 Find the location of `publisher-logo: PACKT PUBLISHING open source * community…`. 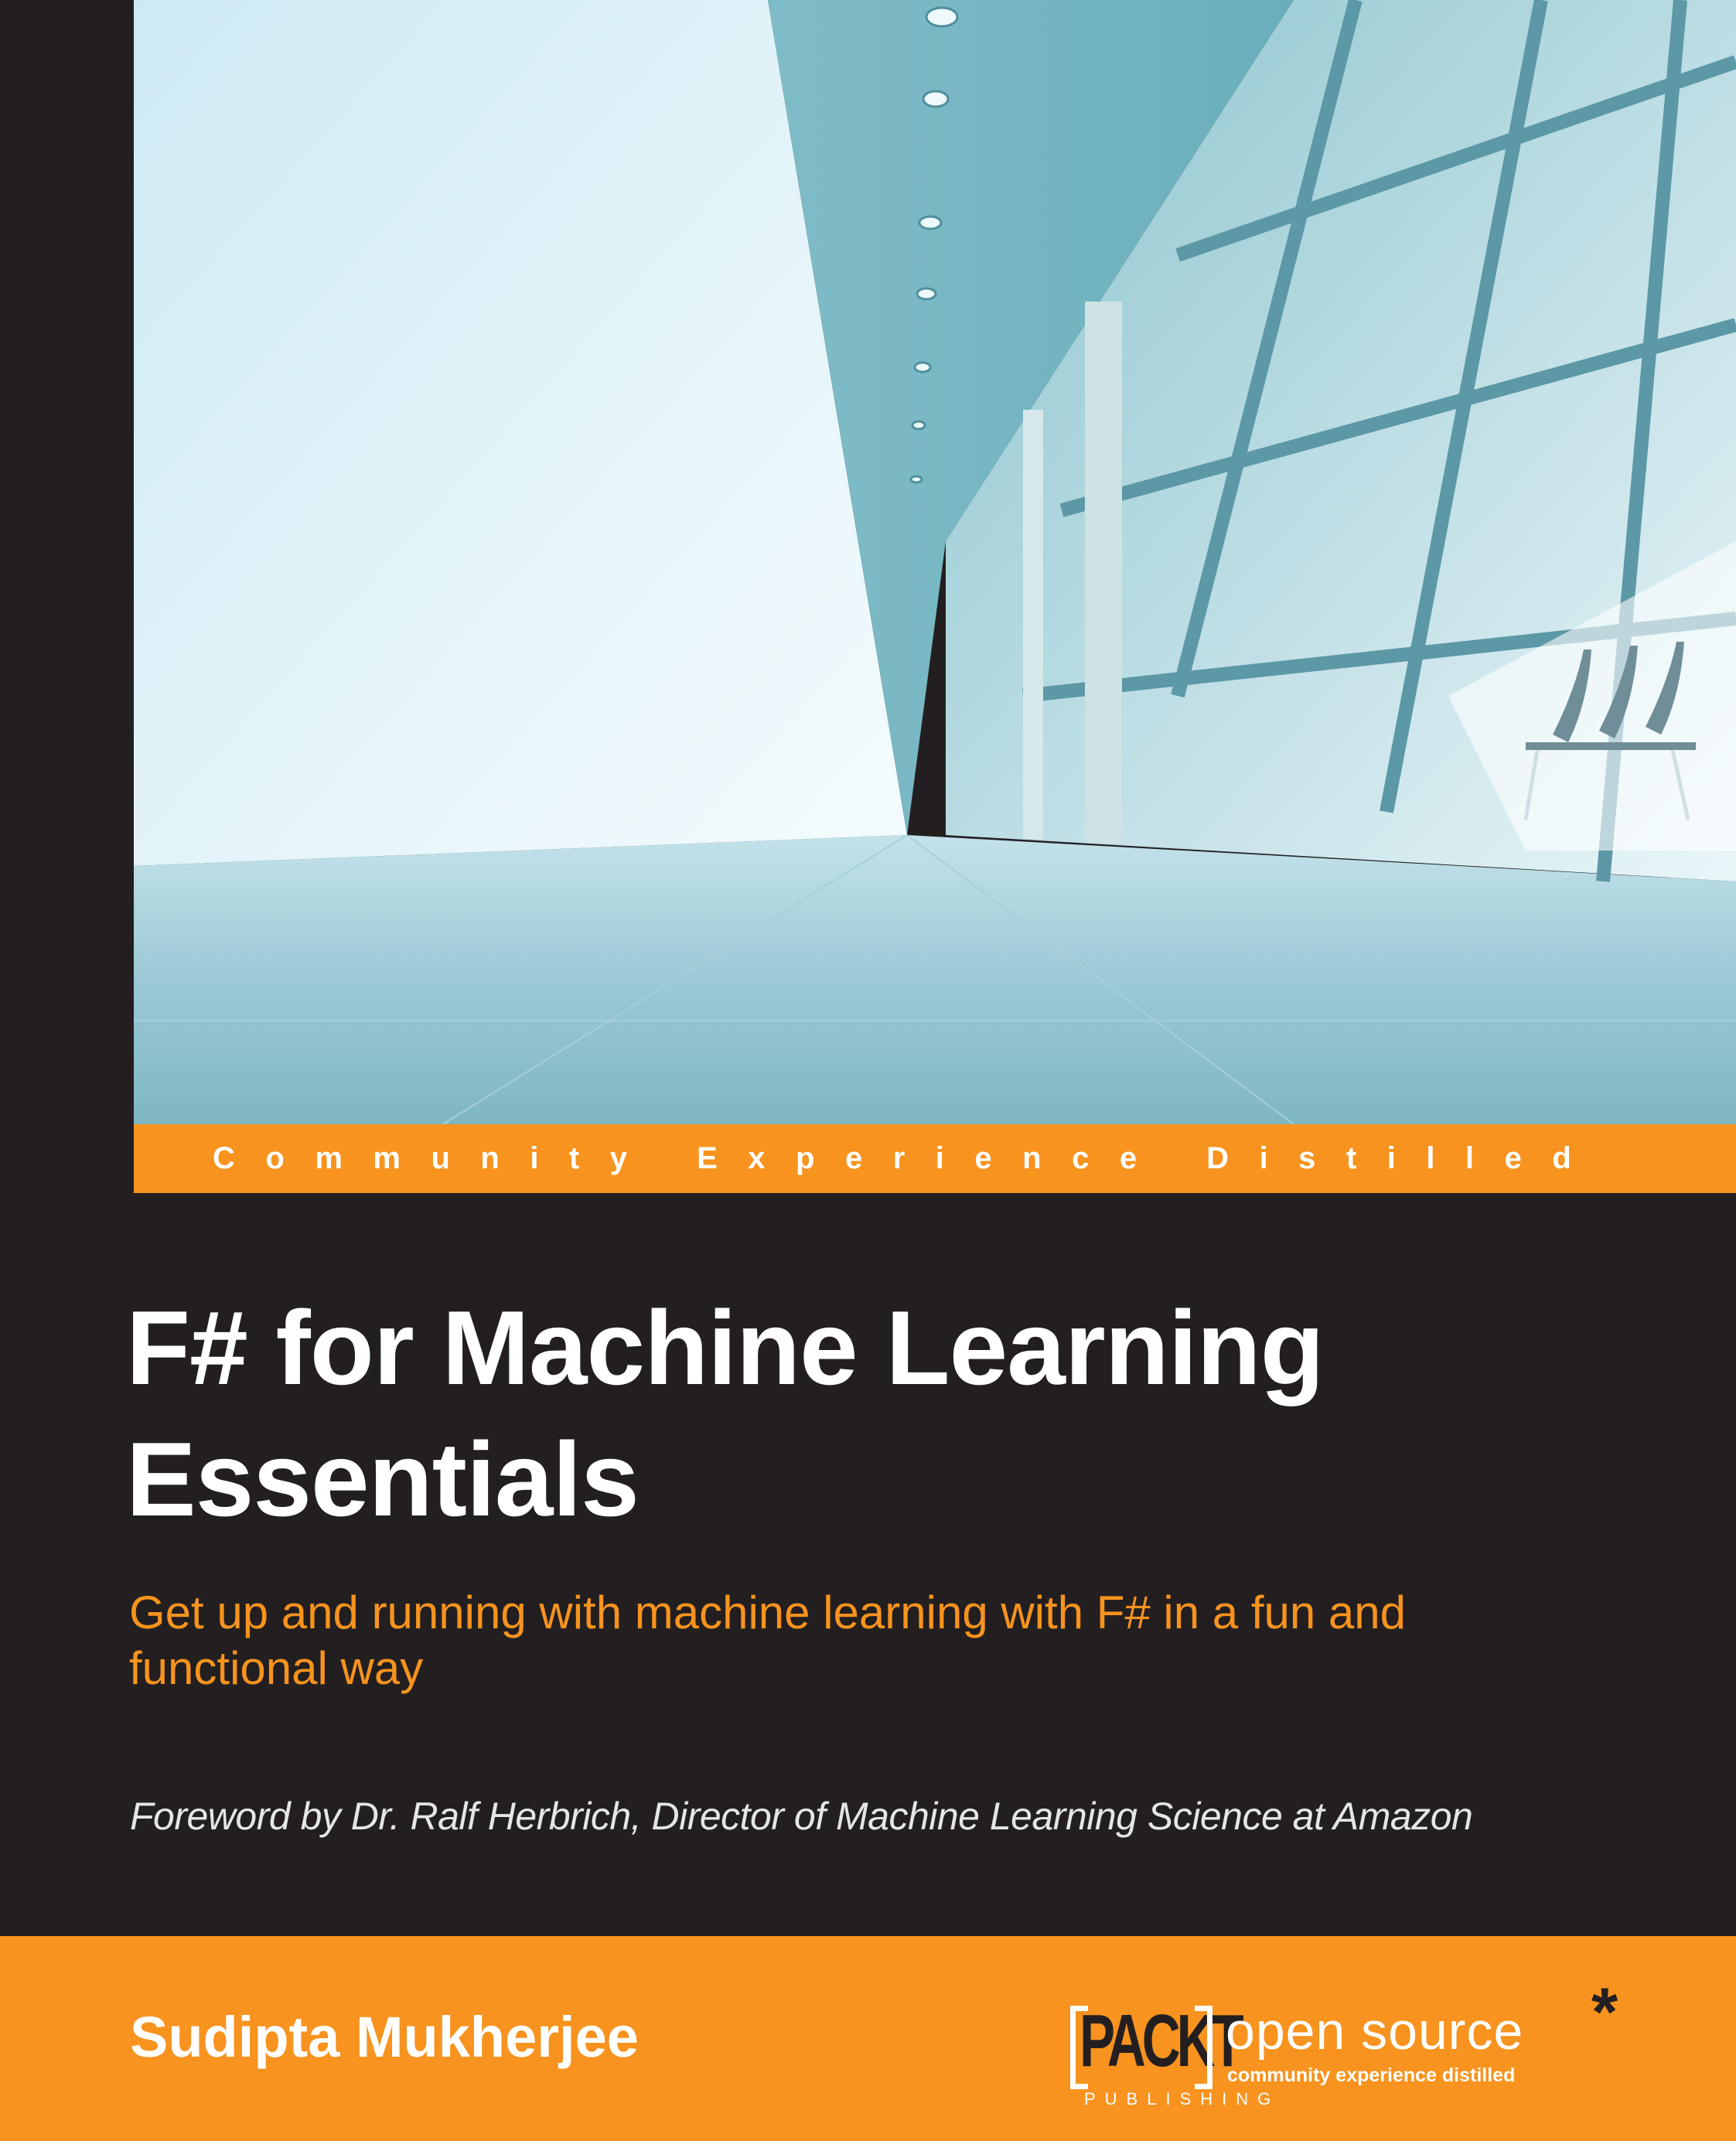

publisher-logo: PACKT PUBLISHING open source * community… is located at coordinates (1345, 2052).